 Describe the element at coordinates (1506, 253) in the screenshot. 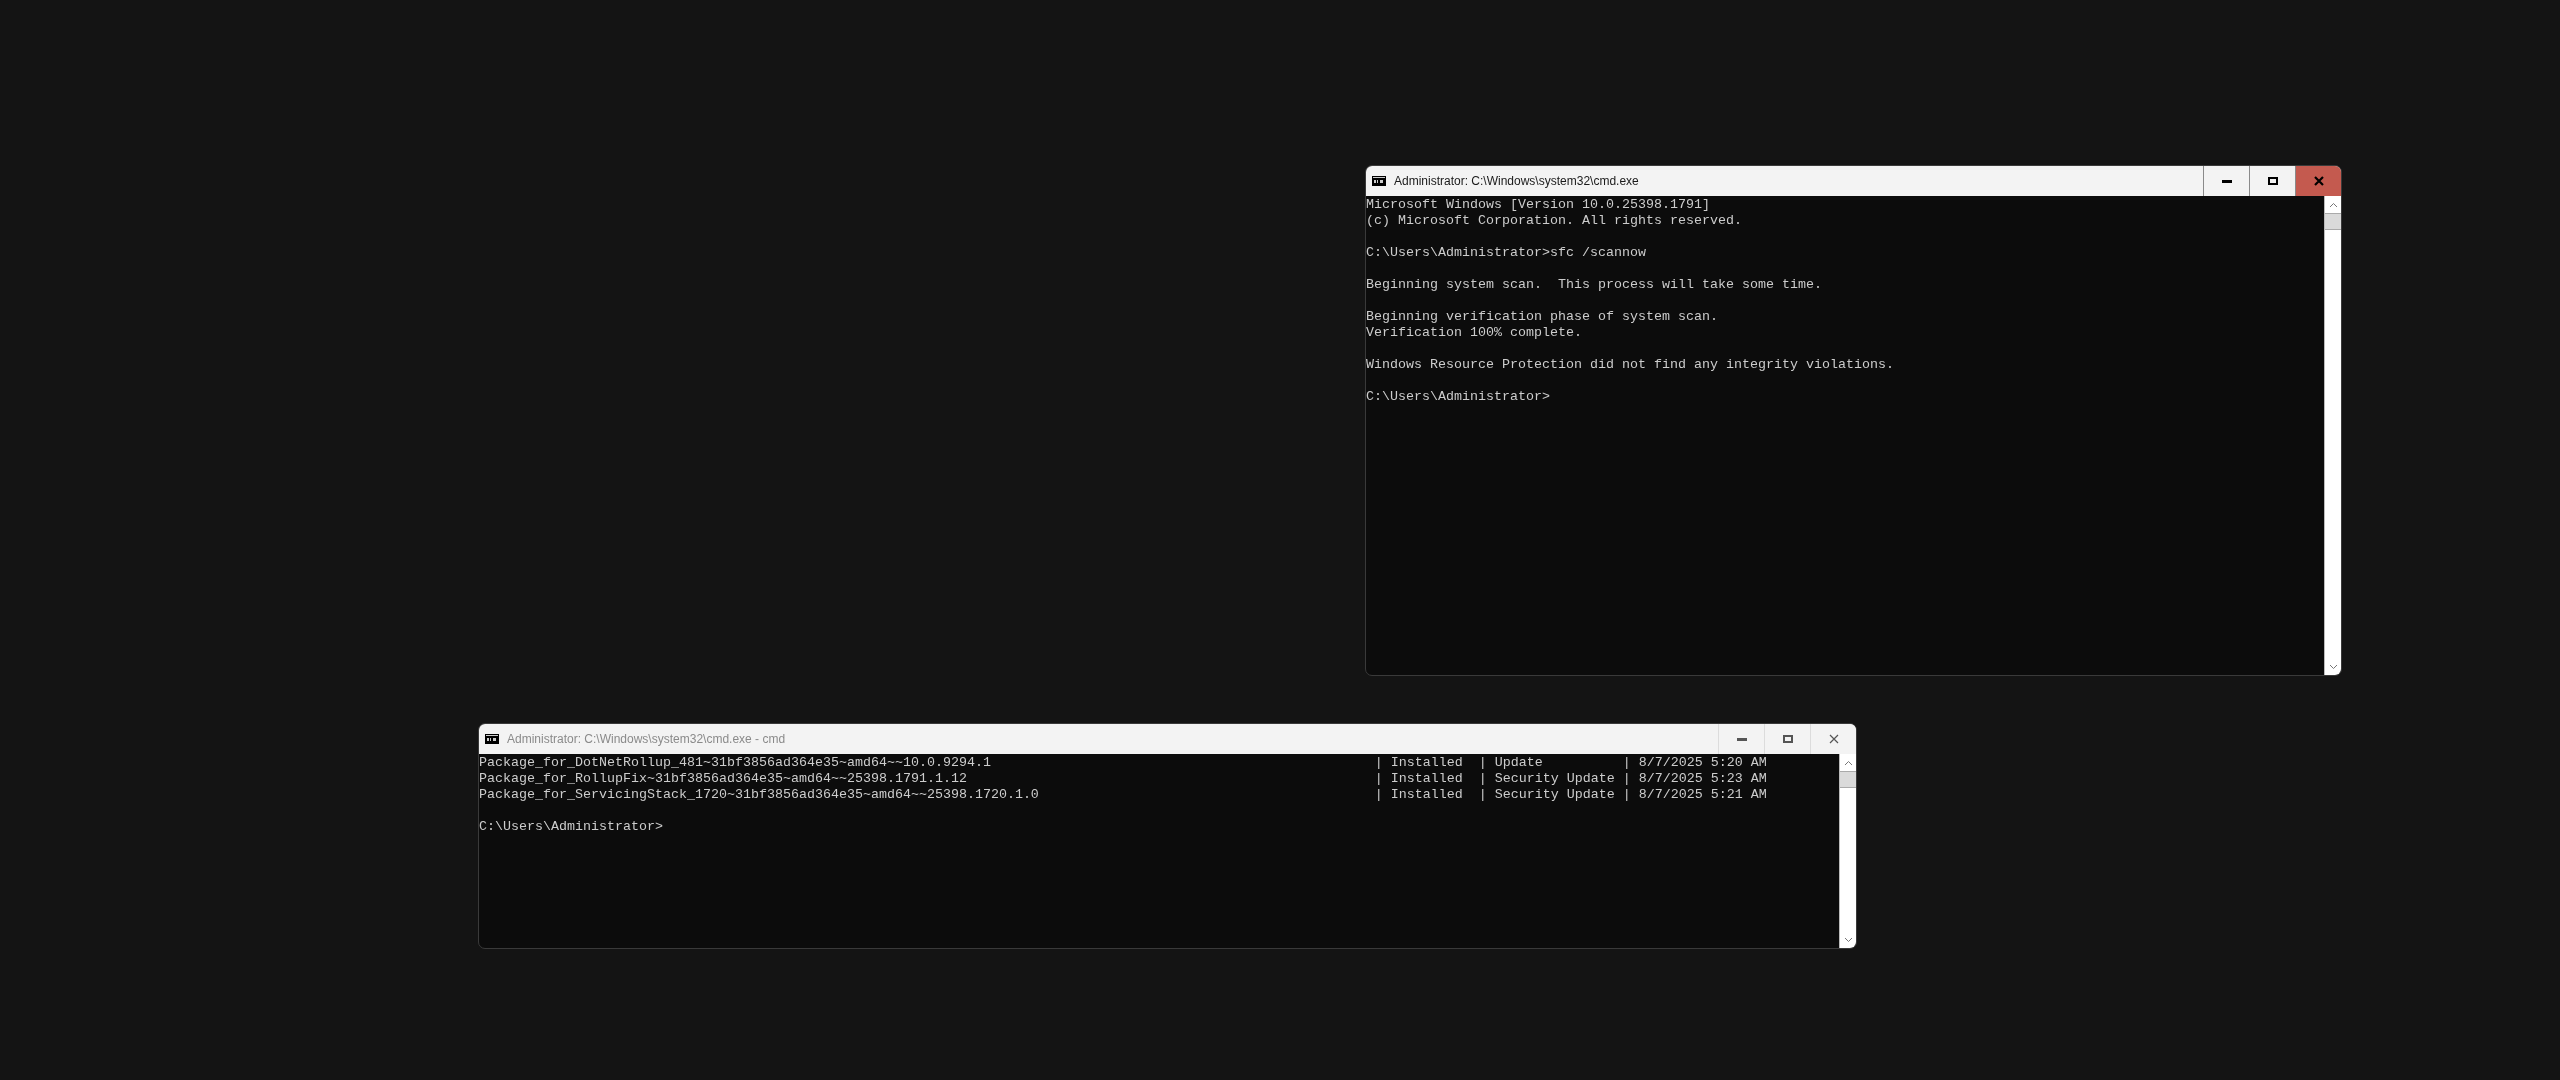

I see `console-line: C:\Users\Administrator>sfc /scannow` at that location.